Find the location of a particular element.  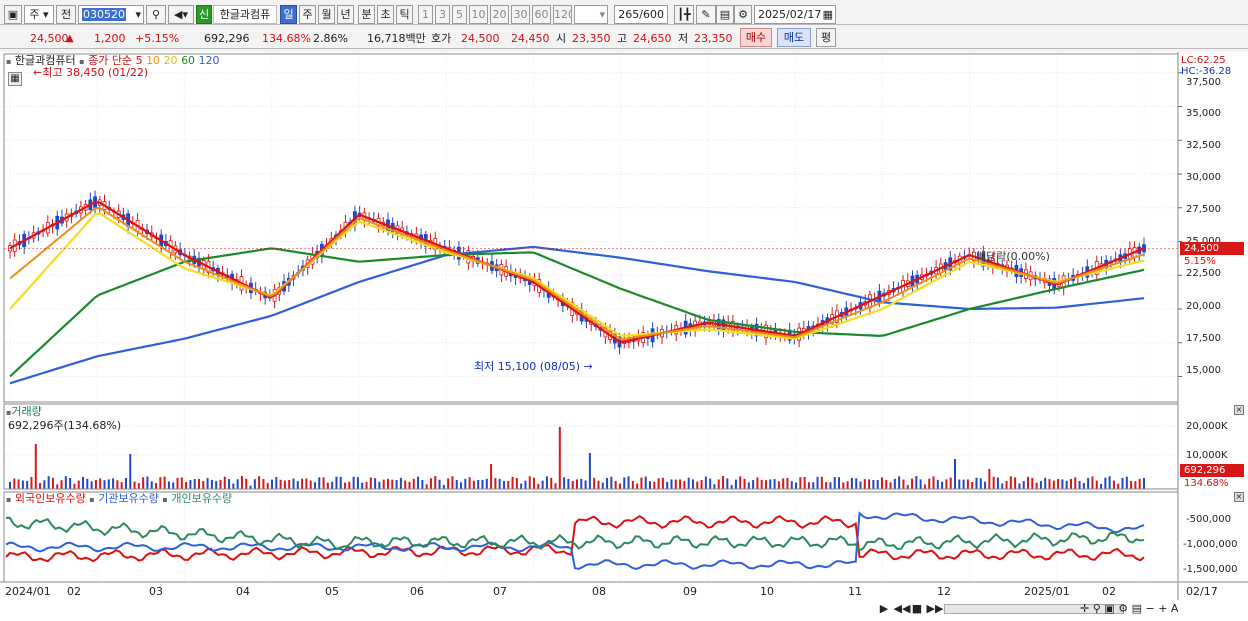

x-tick: 2025/01 is located at coordinates (1047, 591).